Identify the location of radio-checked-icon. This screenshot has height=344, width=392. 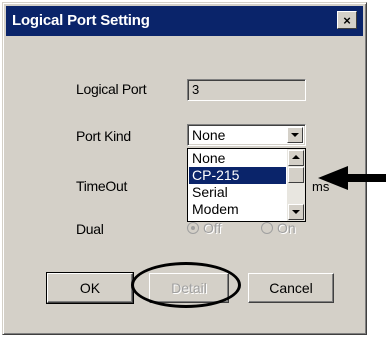
(193, 228).